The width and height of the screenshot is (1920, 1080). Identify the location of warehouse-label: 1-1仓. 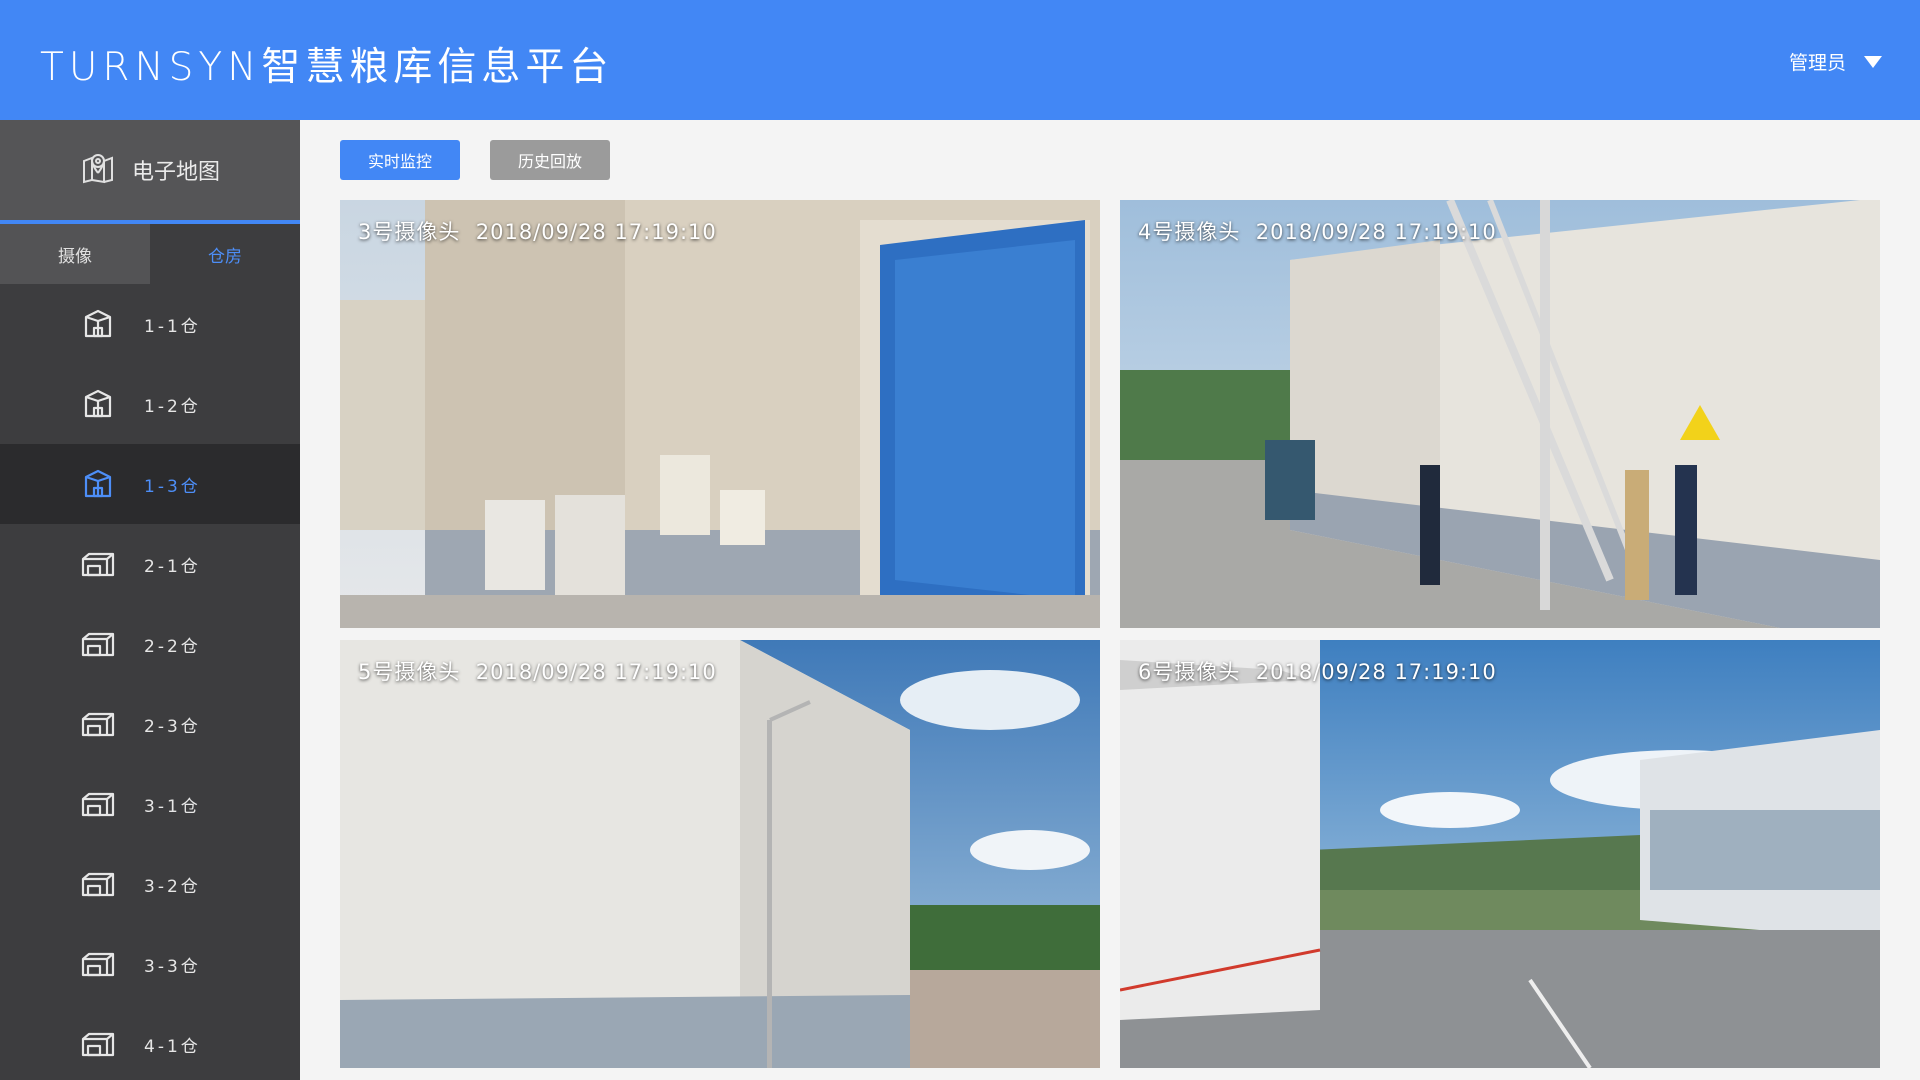
(172, 326).